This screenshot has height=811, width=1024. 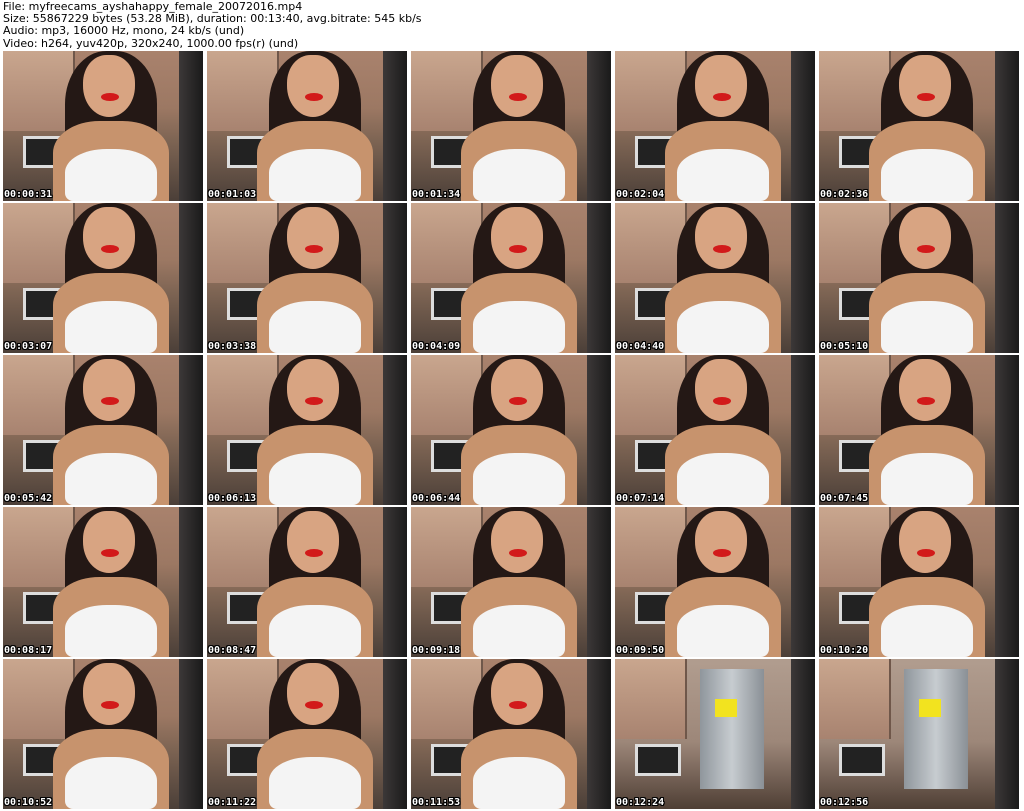 What do you see at coordinates (232, 194) in the screenshot?
I see `thumbnail-timestamp: 00:01:03` at bounding box center [232, 194].